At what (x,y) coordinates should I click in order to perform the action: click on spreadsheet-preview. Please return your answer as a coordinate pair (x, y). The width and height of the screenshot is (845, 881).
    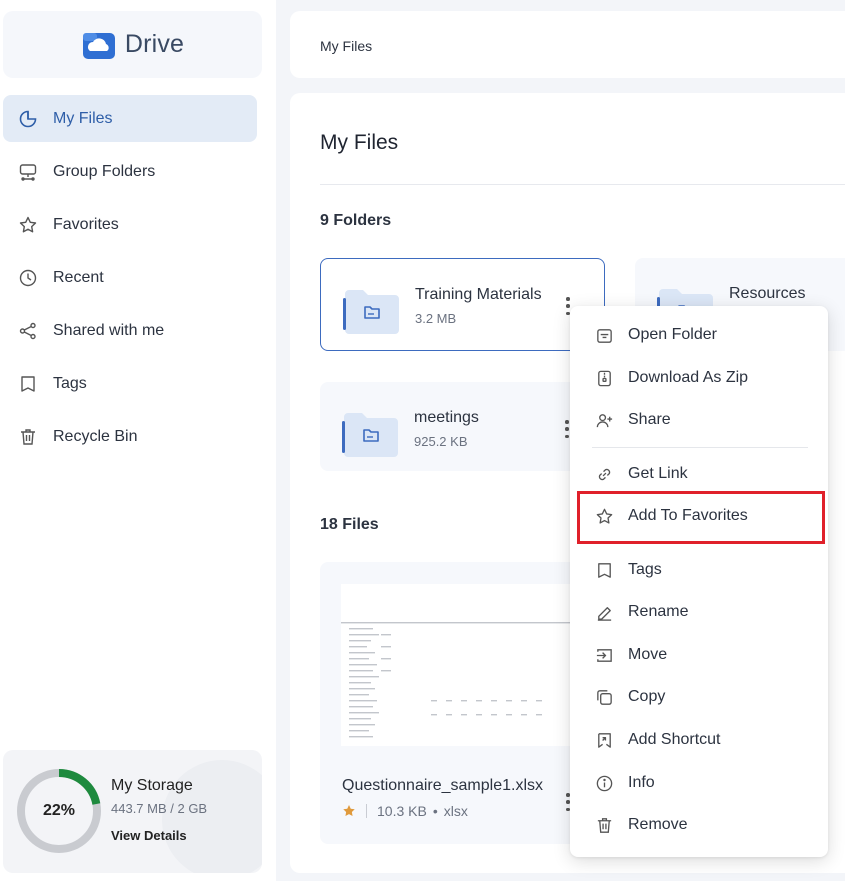
    Looking at the image, I should click on (461, 665).